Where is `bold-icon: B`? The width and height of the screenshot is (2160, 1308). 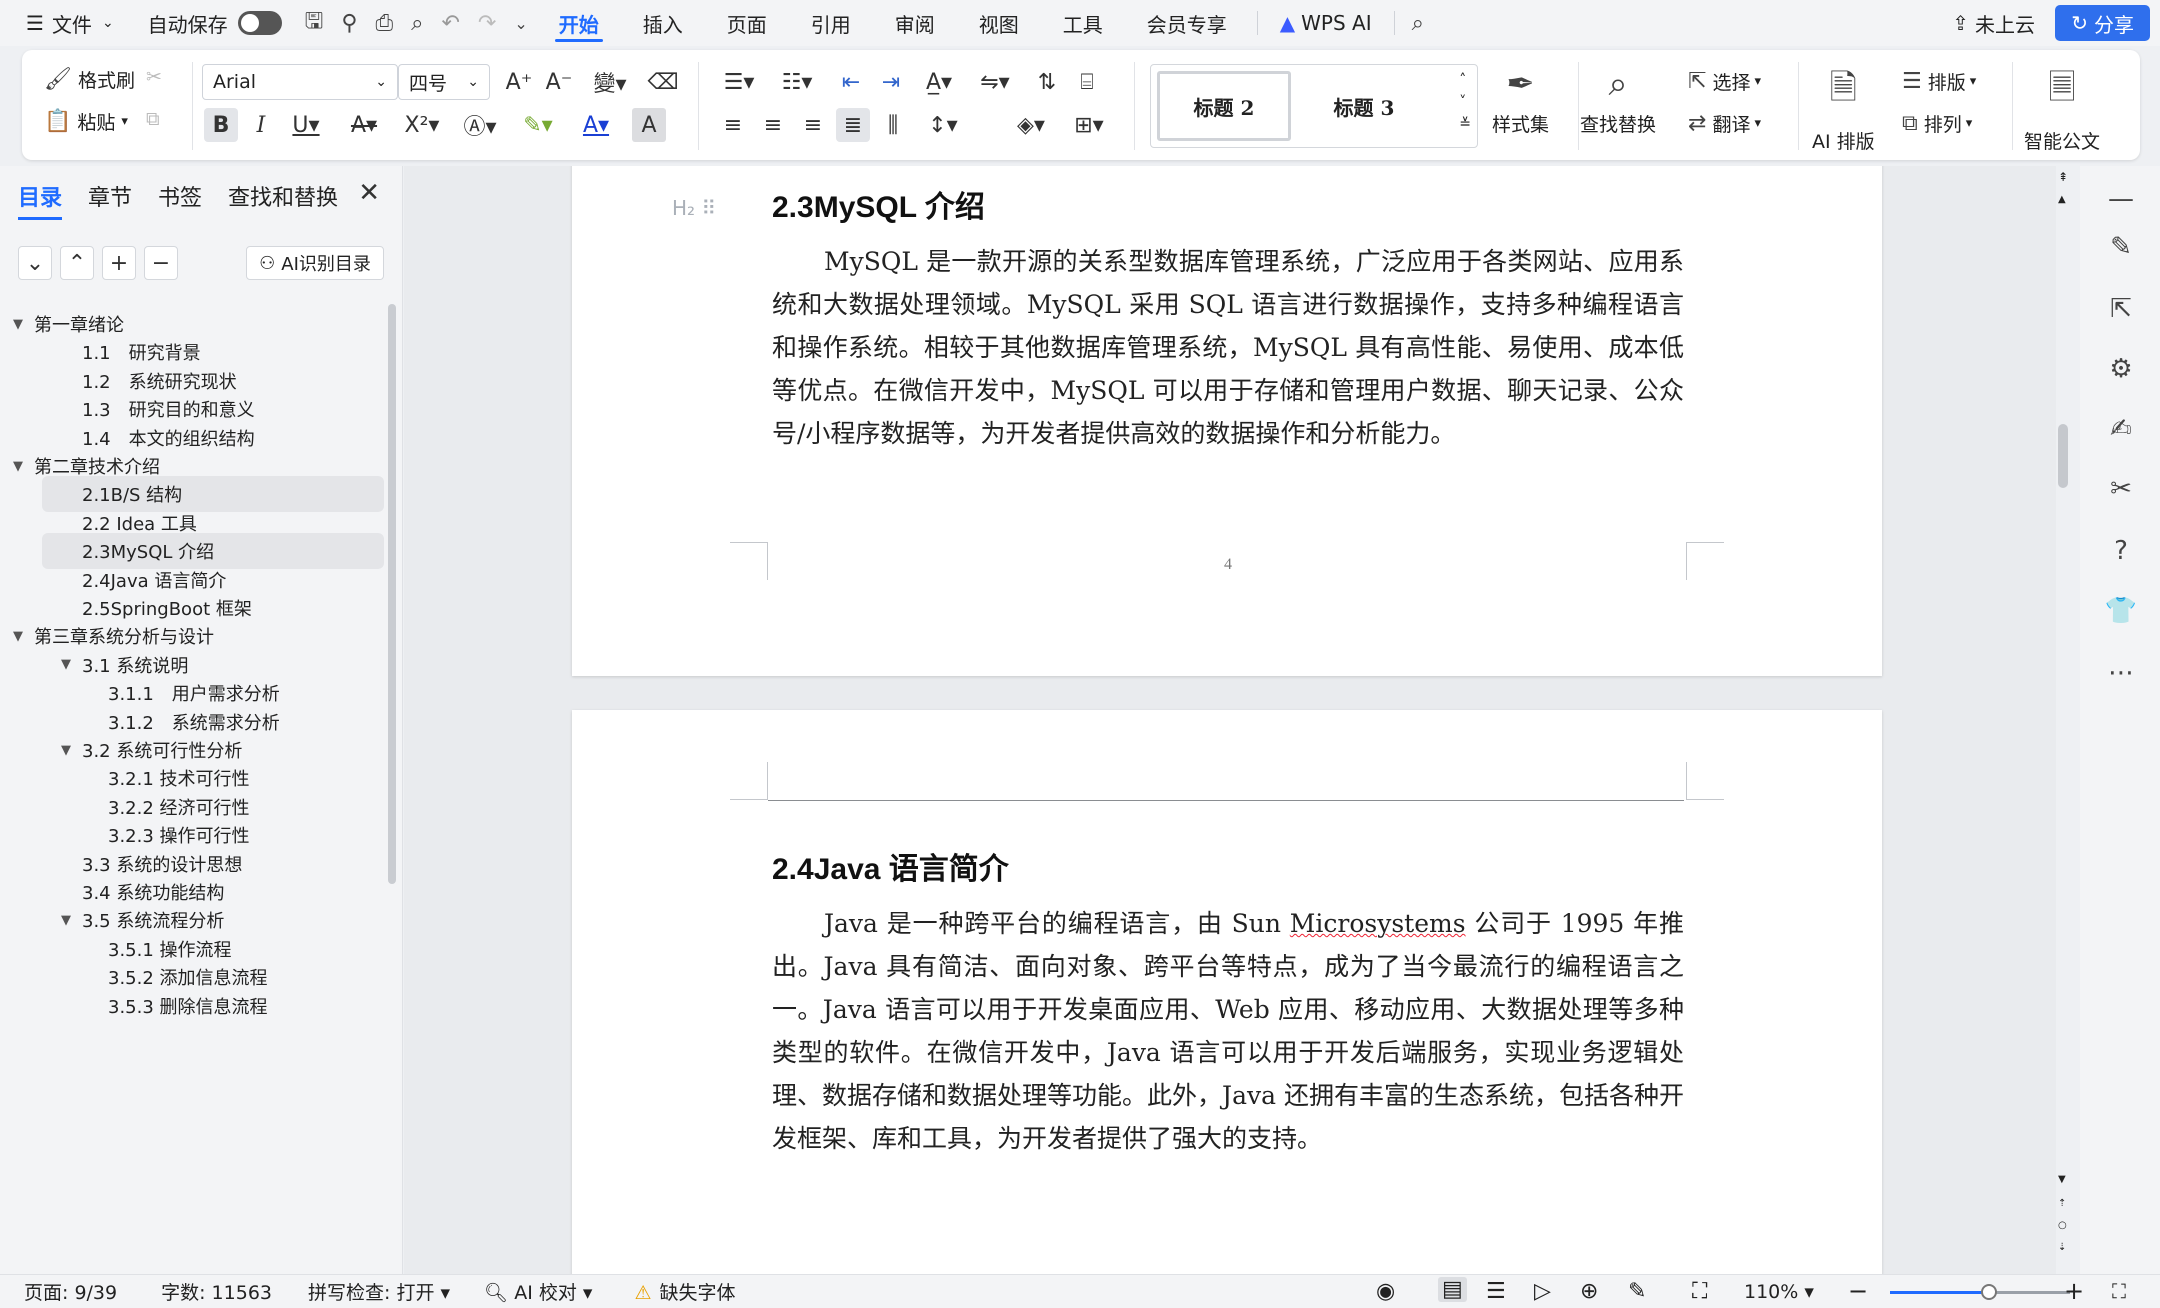
bold-icon: B is located at coordinates (221, 125).